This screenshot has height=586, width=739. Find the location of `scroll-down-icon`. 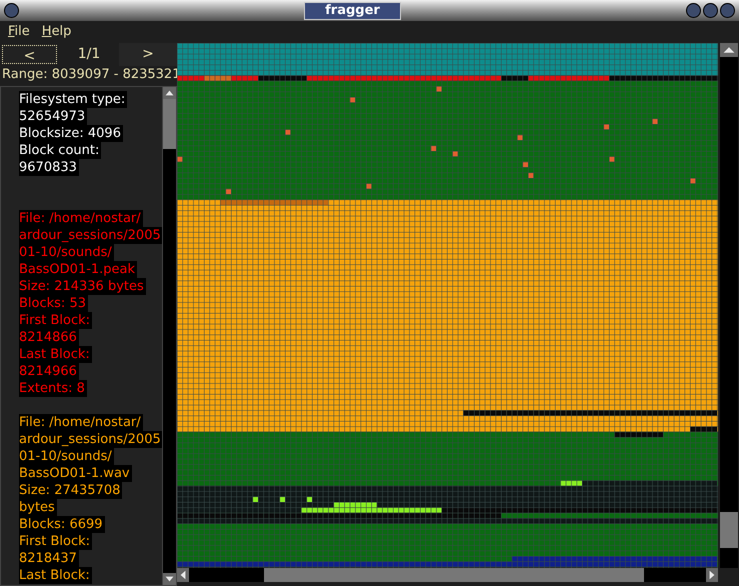

scroll-down-icon is located at coordinates (169, 579).